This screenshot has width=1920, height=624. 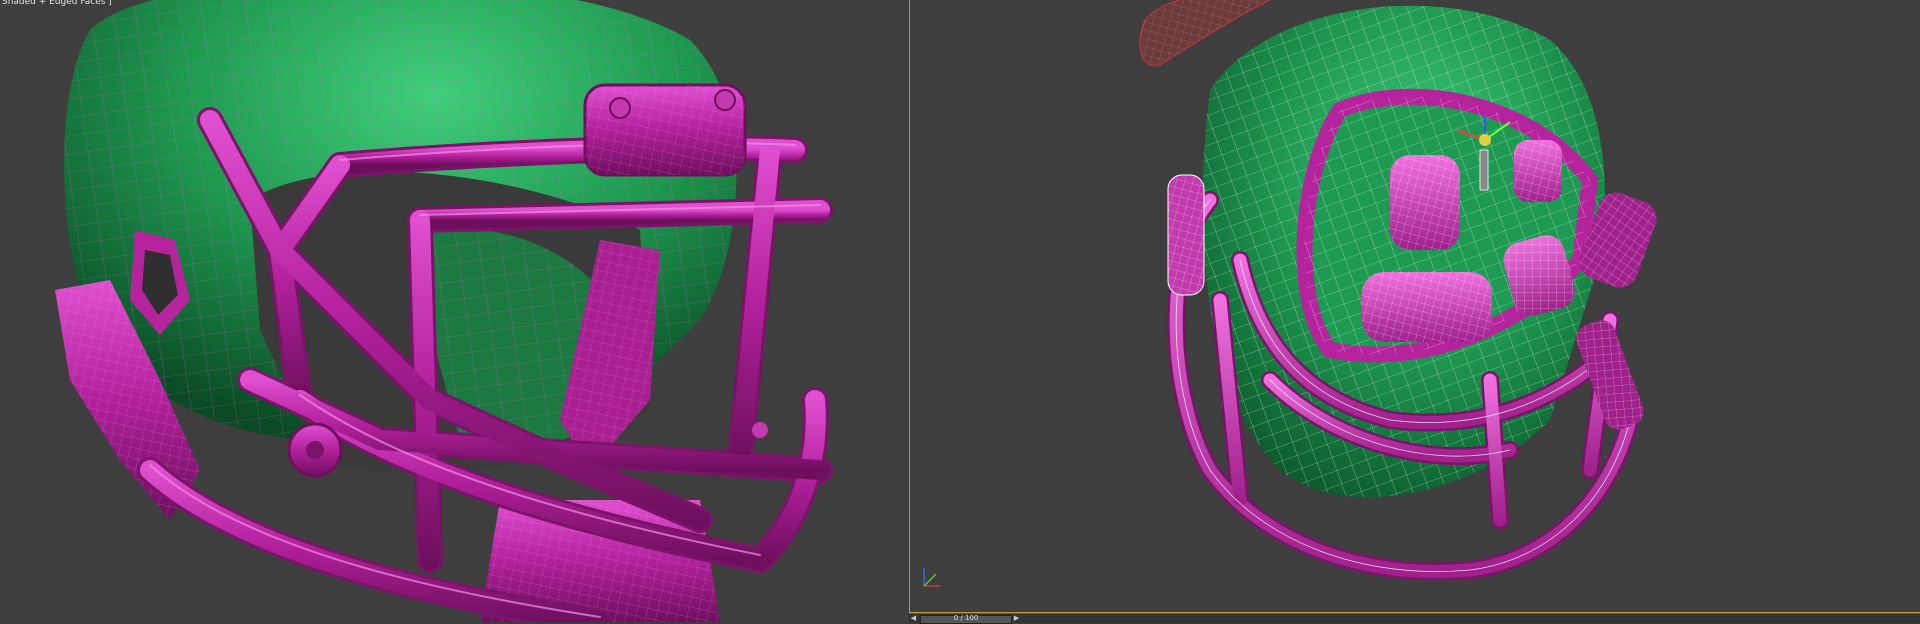 What do you see at coordinates (57, 4) in the screenshot?
I see `viewport-shading-label: Shaded + Edged Faces ]` at bounding box center [57, 4].